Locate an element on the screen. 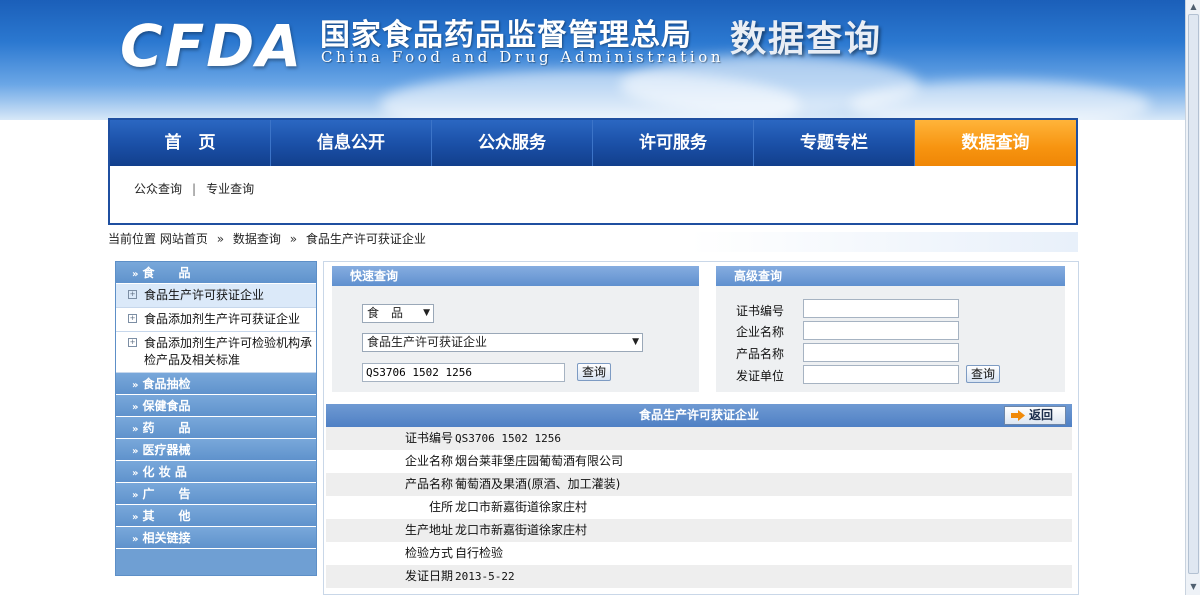  subnav-pro-query: 专业查询 is located at coordinates (230, 189).